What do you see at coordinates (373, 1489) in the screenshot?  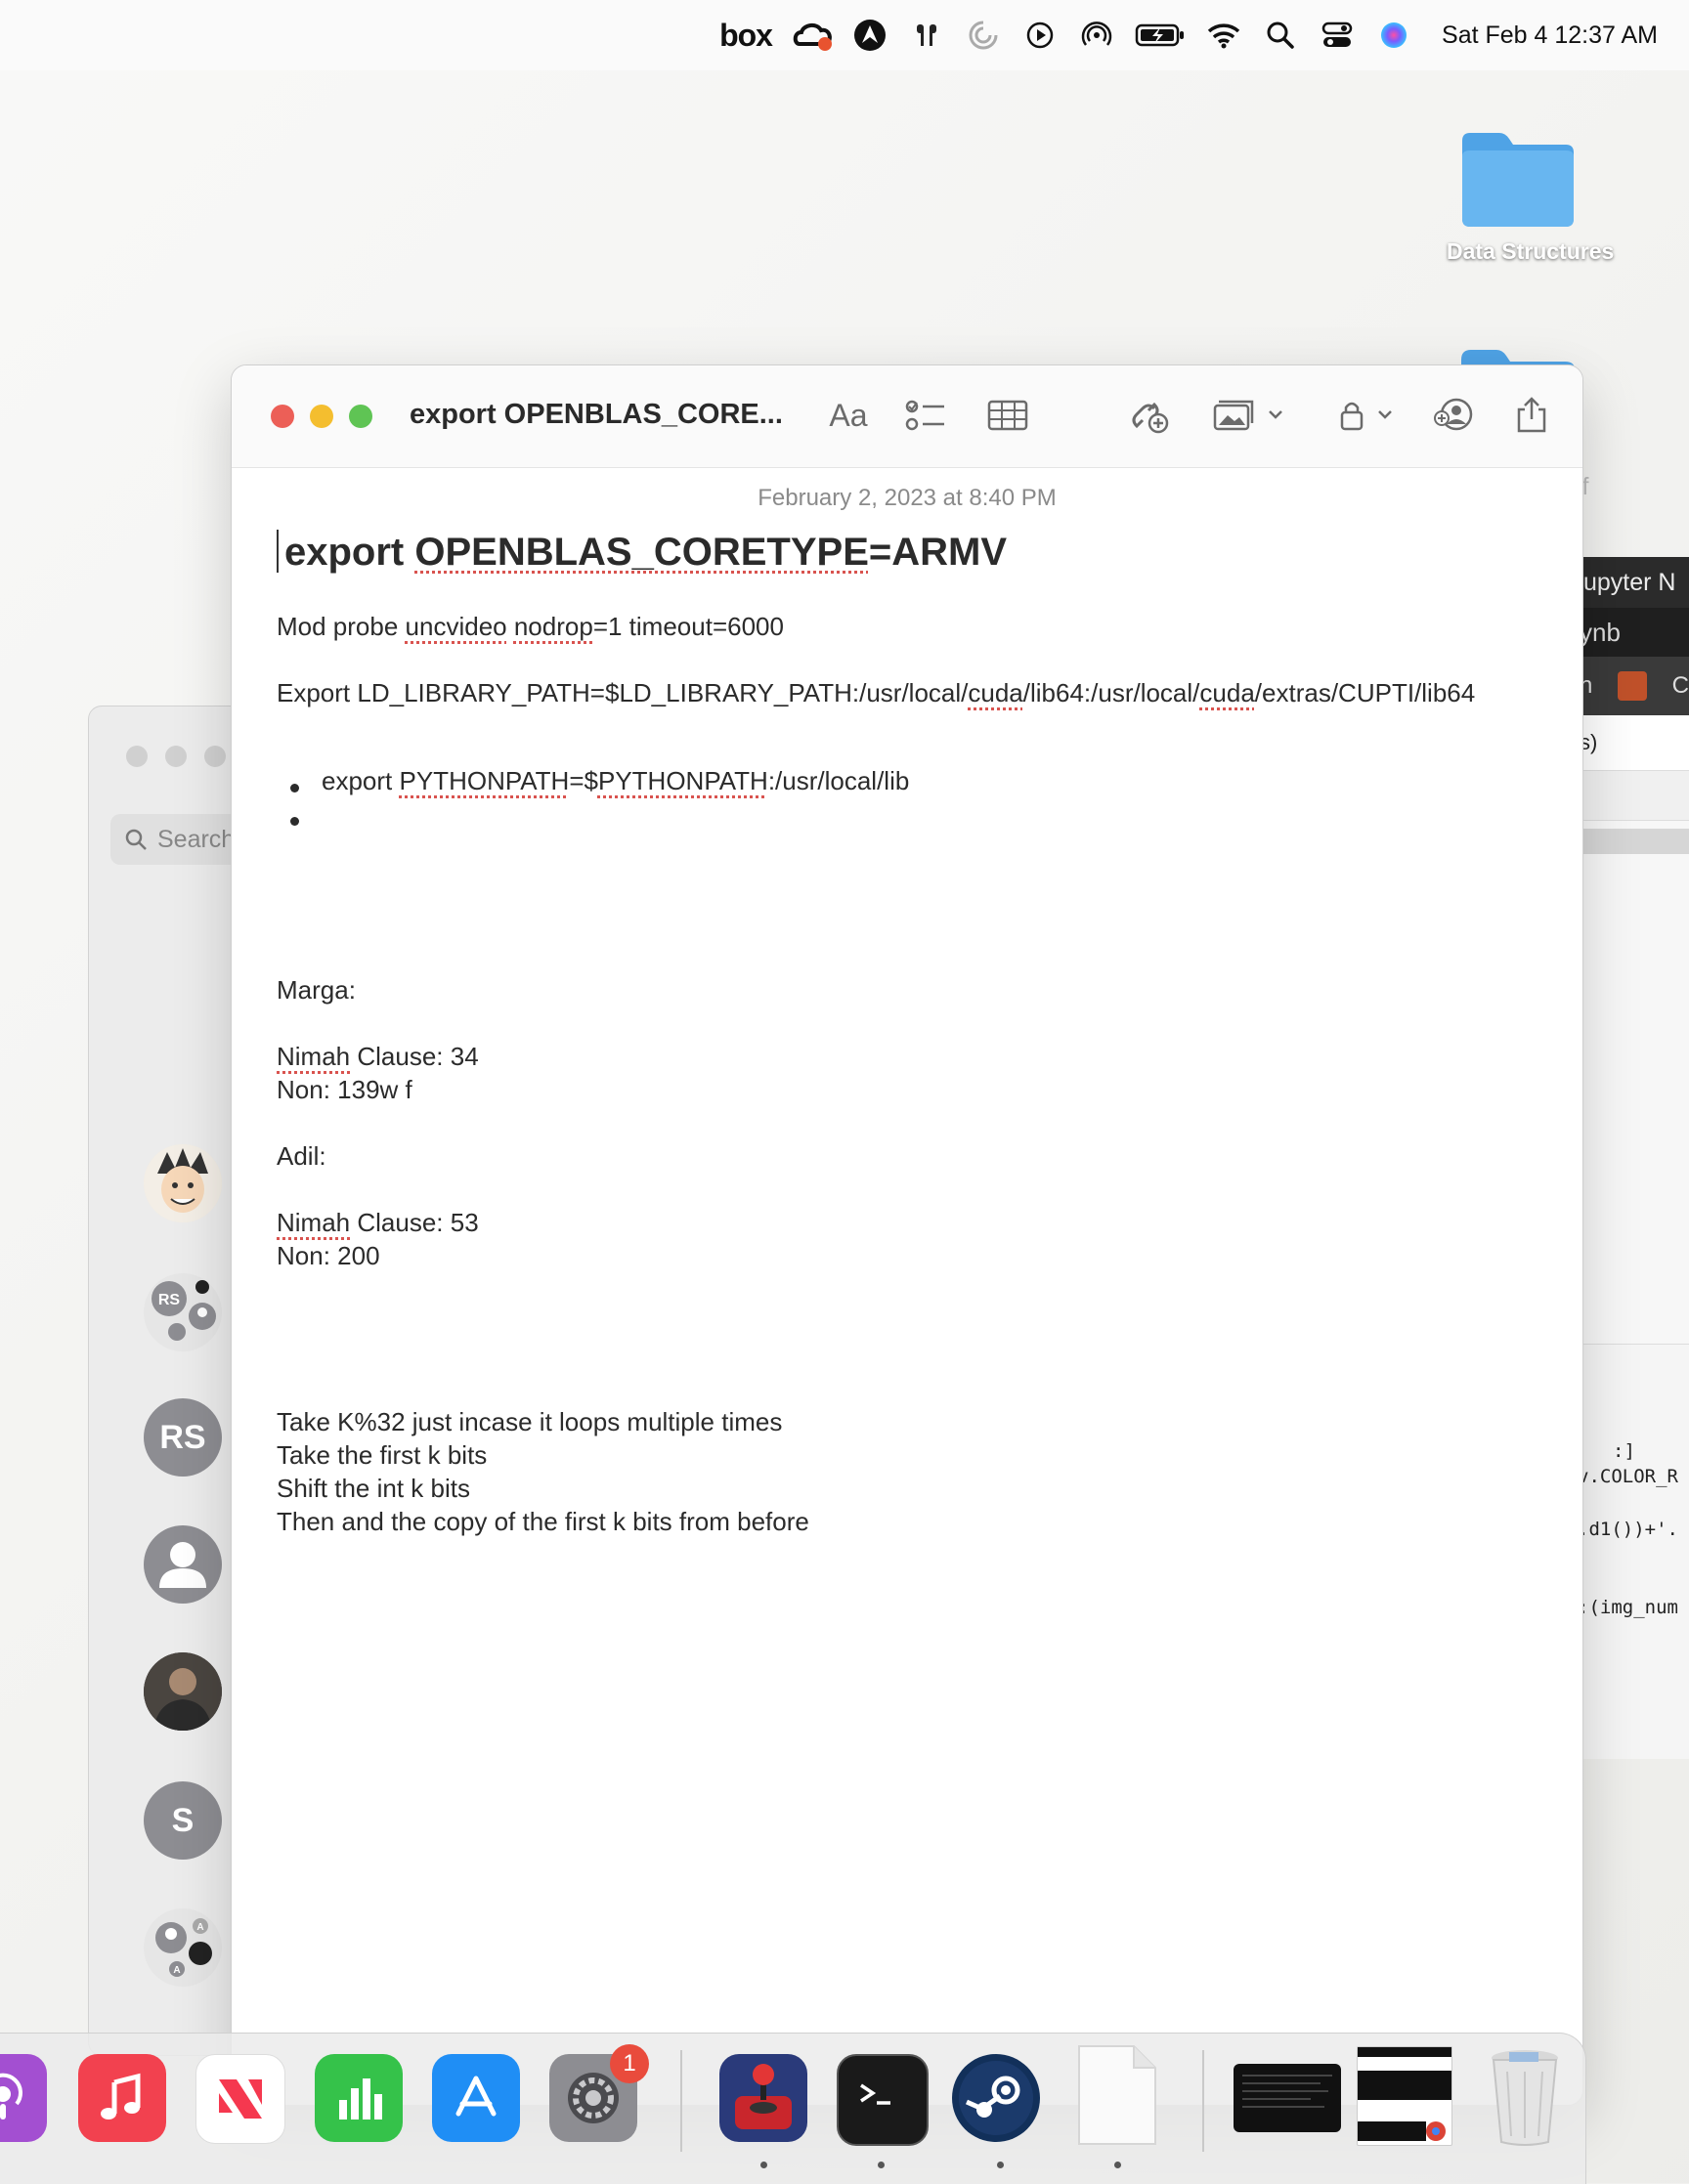 I see `note-line: Shift the int k bits` at bounding box center [373, 1489].